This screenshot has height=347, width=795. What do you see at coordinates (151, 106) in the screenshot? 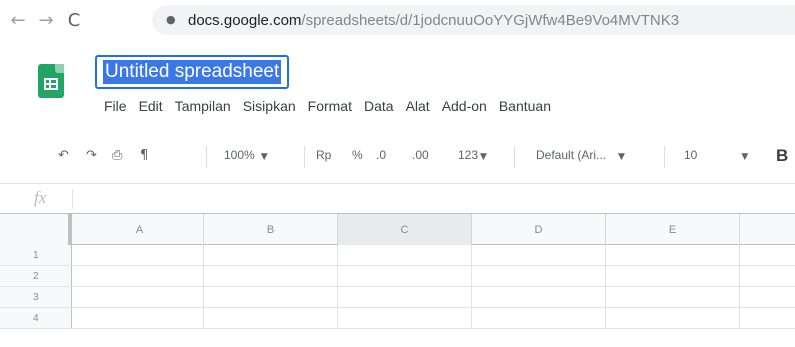
I see `menu-edit: Edit` at bounding box center [151, 106].